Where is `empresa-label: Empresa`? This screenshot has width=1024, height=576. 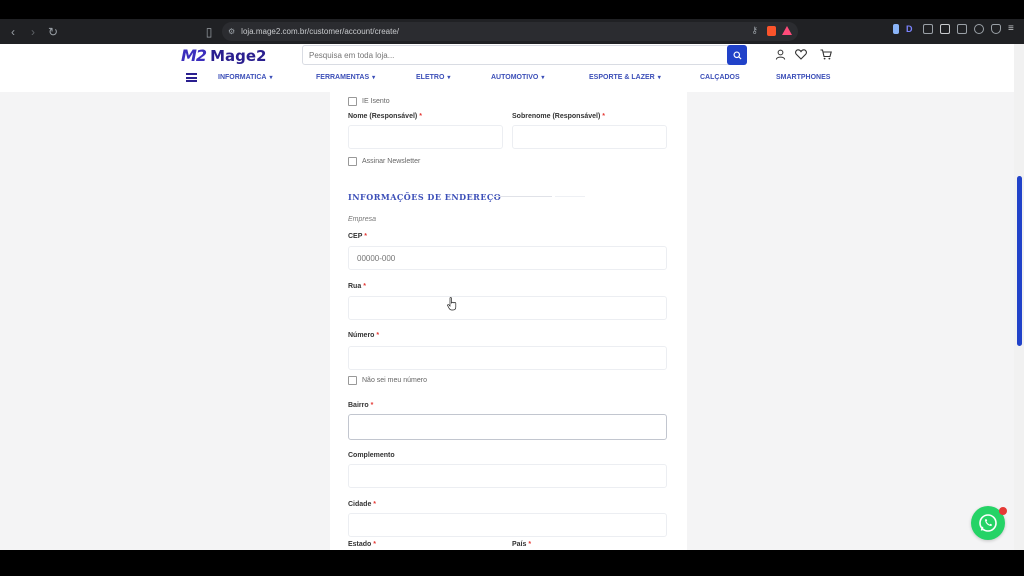
empresa-label: Empresa is located at coordinates (362, 219).